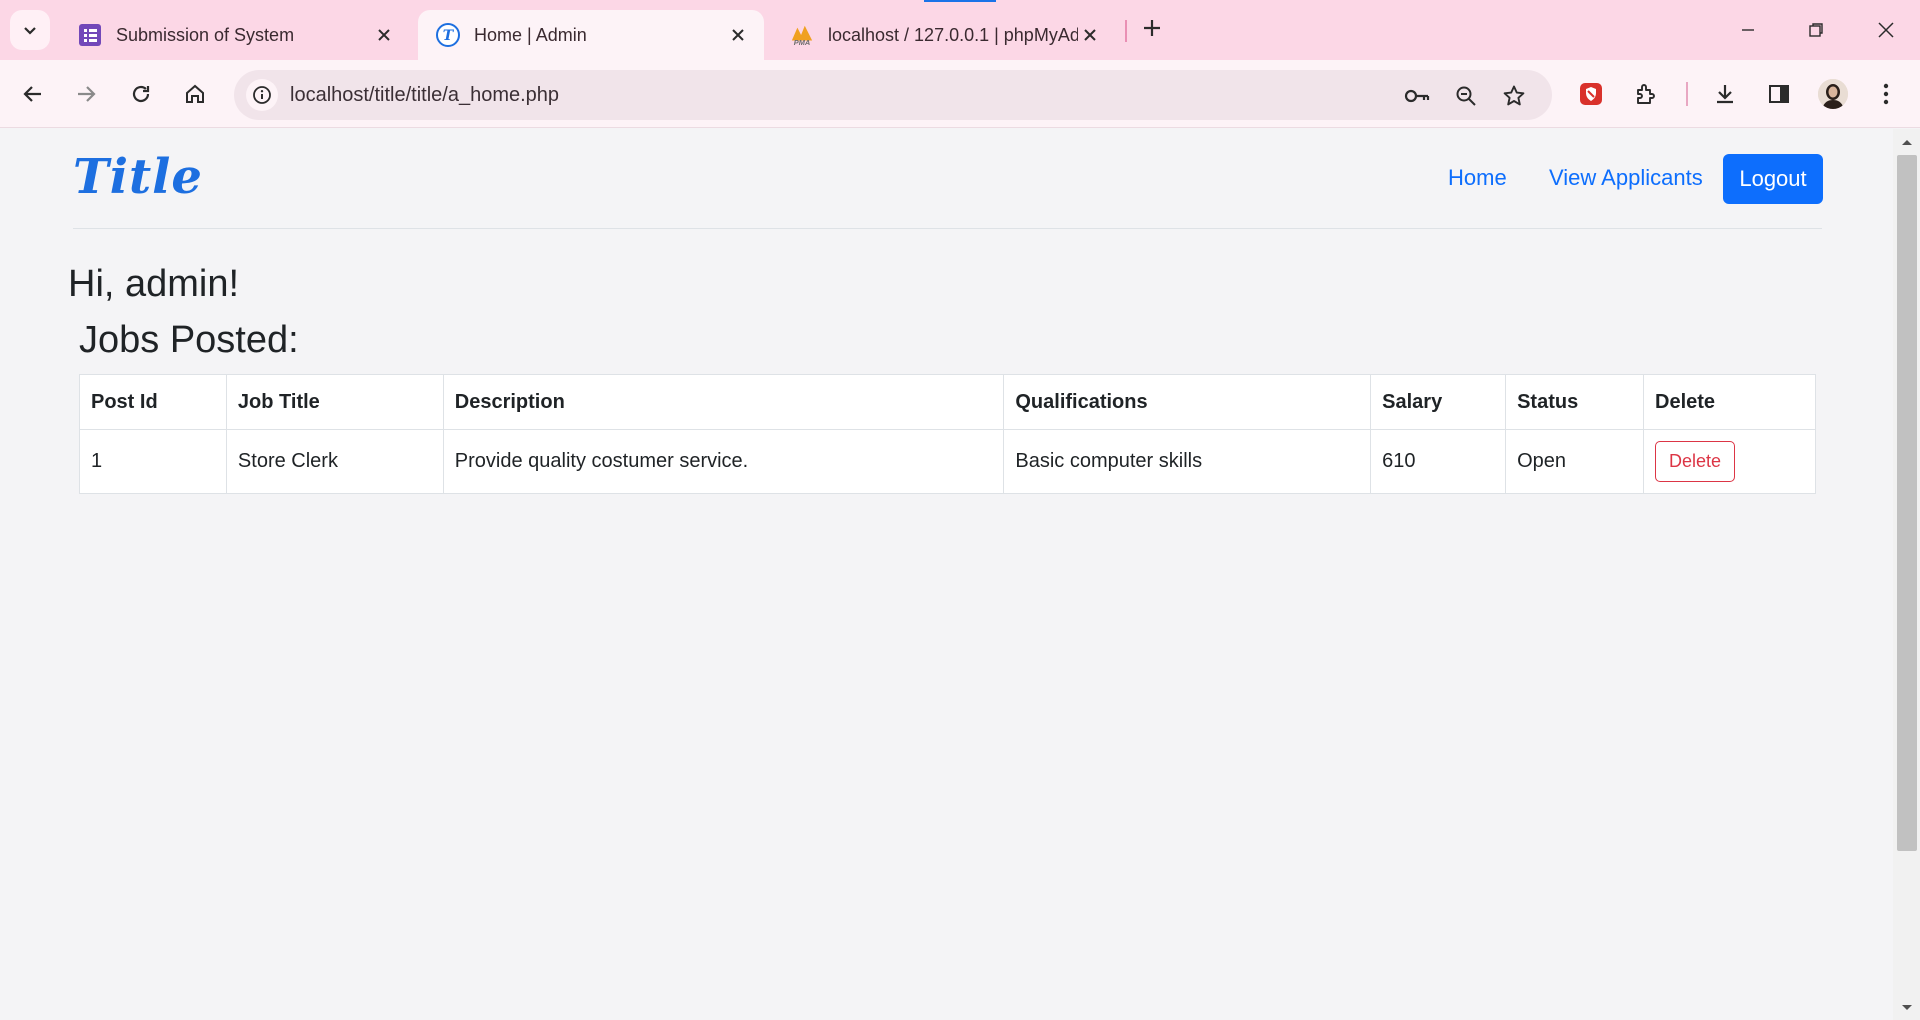  What do you see at coordinates (1514, 96) in the screenshot?
I see `bookmark-star-icon` at bounding box center [1514, 96].